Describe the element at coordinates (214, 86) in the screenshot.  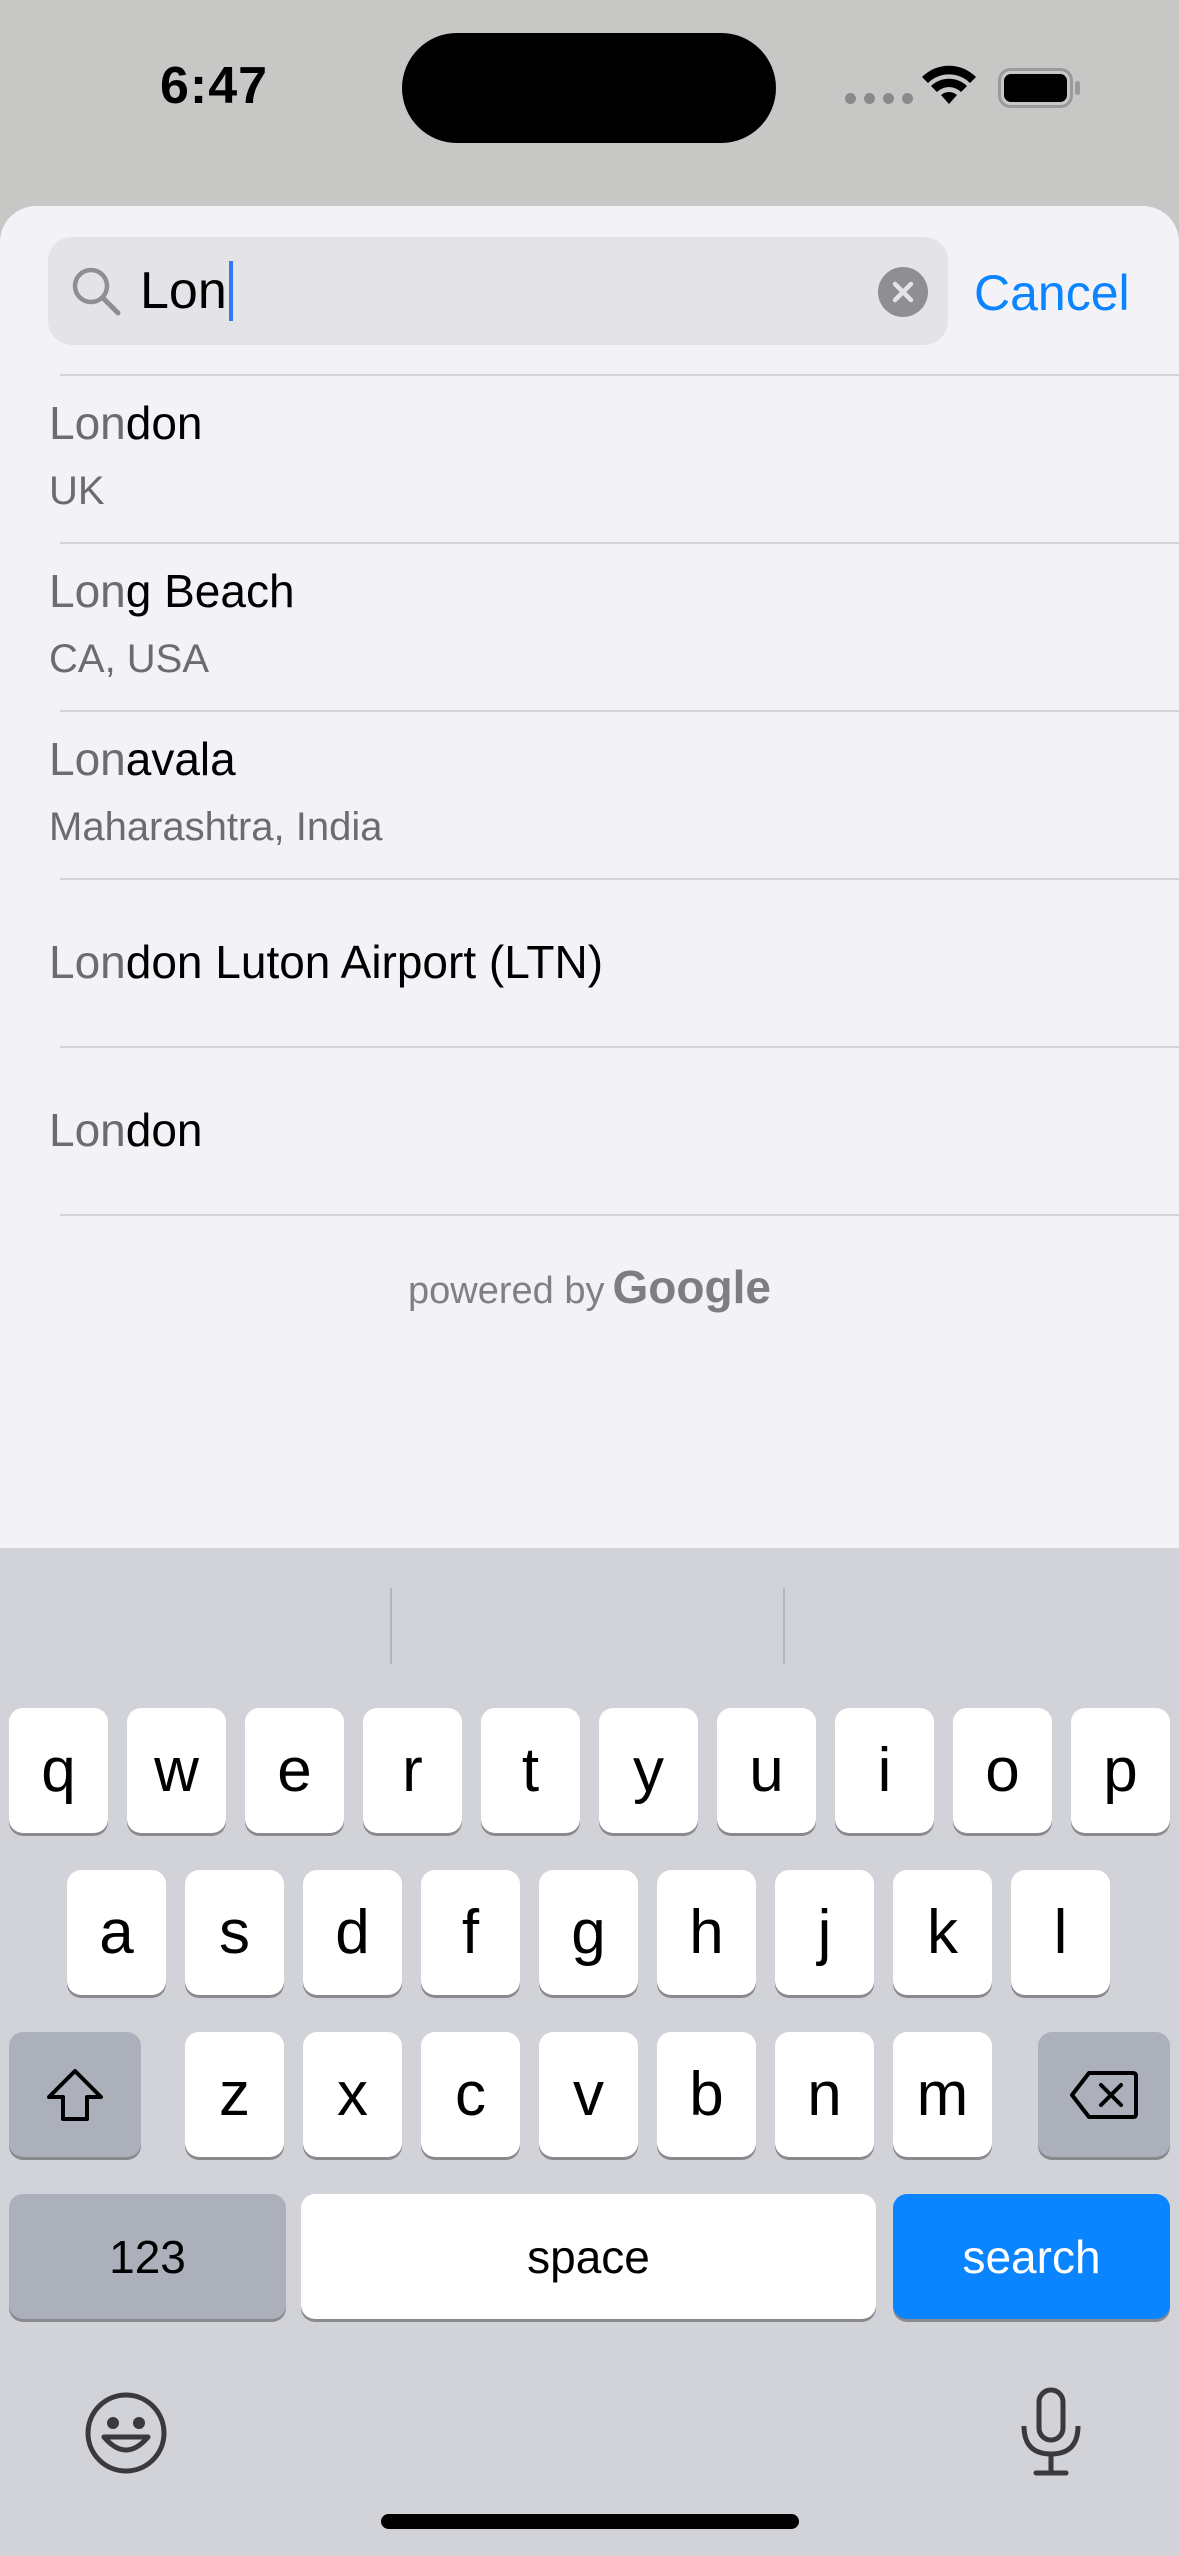
I see `status-time: 6:47` at that location.